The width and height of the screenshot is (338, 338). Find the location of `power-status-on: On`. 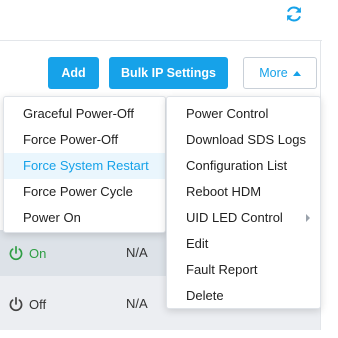

power-status-on: On is located at coordinates (27, 253).